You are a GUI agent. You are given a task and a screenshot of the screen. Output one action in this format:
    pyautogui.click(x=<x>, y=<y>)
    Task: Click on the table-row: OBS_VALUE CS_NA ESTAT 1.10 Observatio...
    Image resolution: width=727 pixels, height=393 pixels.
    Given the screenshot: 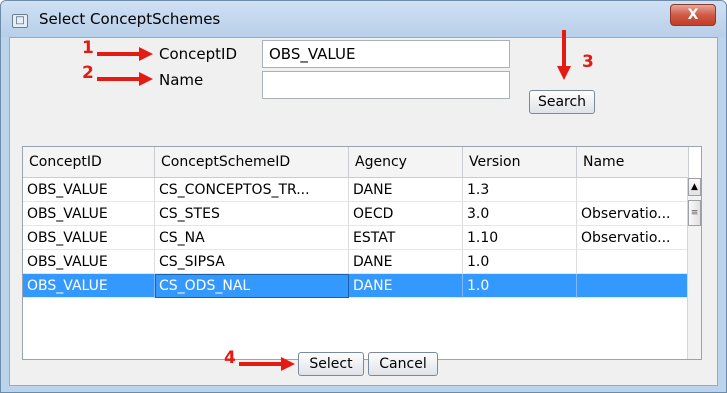 What is the action you would take?
    pyautogui.click(x=356, y=238)
    